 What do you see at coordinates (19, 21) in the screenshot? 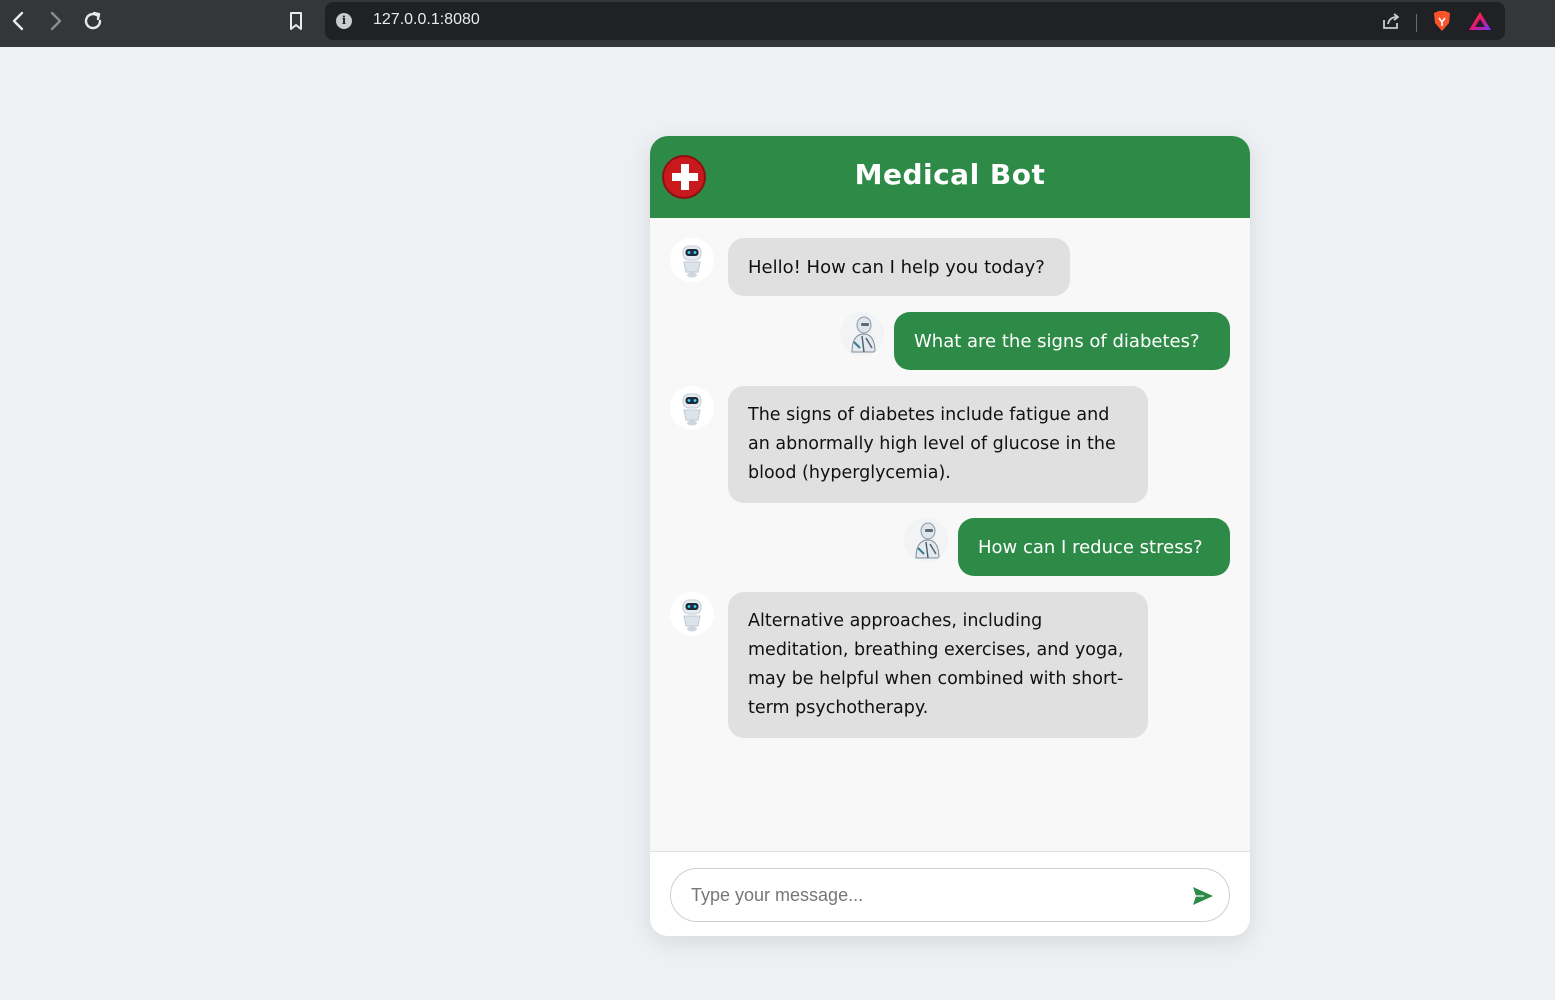
I see `back-icon` at bounding box center [19, 21].